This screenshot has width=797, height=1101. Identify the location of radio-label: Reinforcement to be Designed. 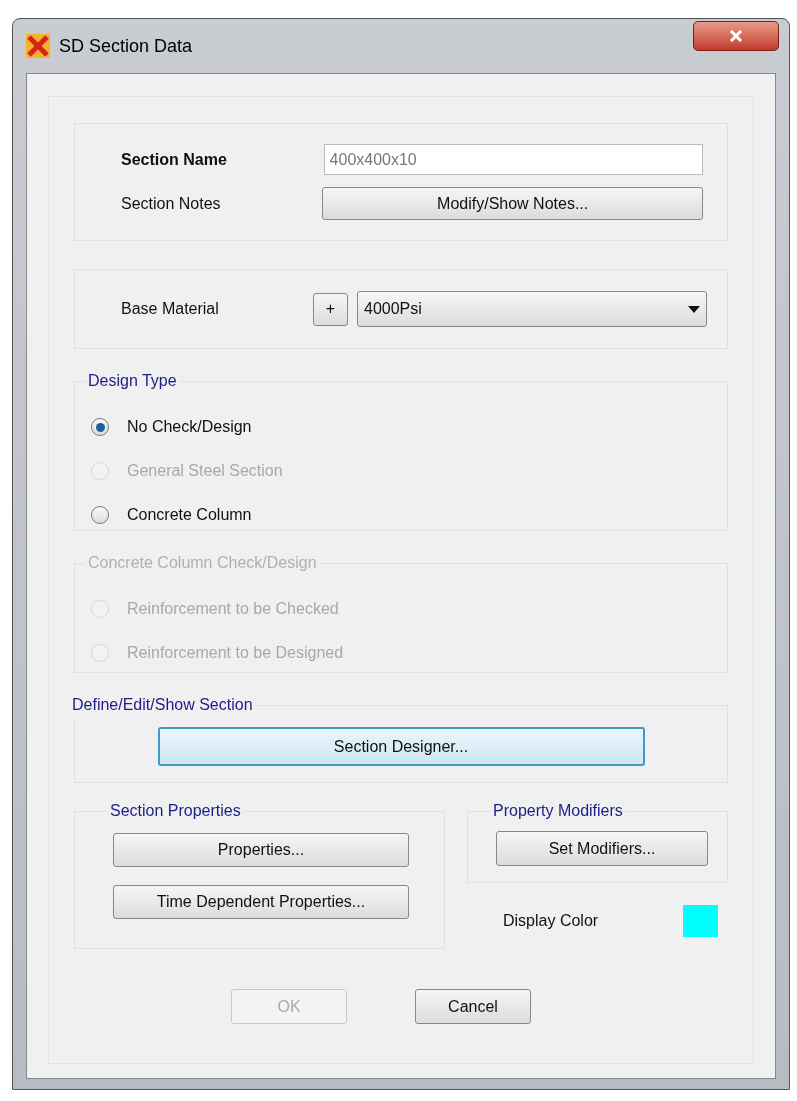
(235, 653).